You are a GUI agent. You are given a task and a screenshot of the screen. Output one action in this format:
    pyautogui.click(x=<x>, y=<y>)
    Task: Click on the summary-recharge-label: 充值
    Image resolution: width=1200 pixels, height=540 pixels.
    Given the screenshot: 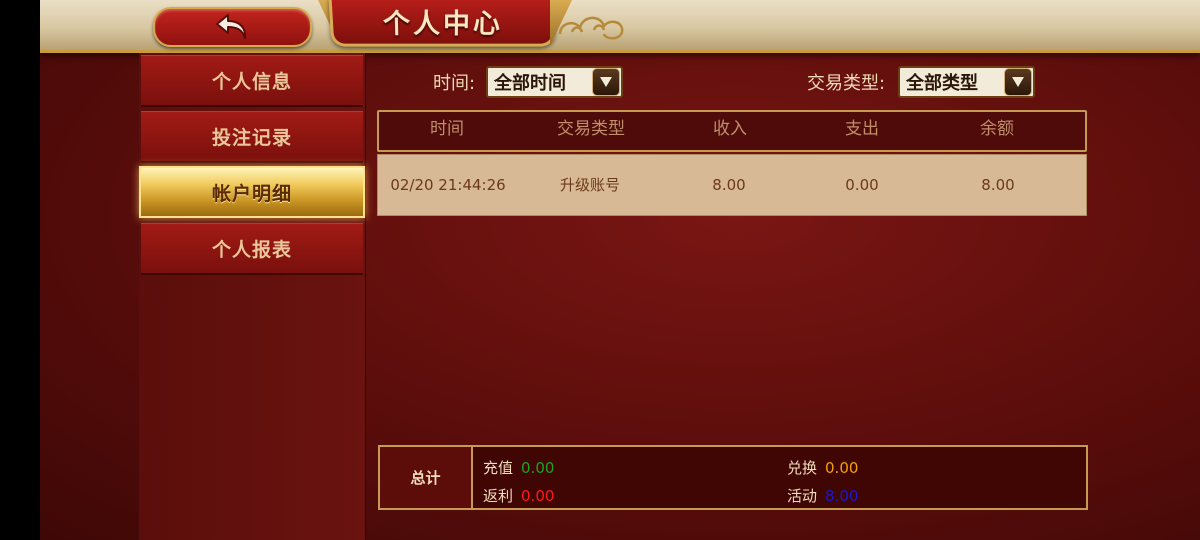 What is the action you would take?
    pyautogui.click(x=498, y=468)
    